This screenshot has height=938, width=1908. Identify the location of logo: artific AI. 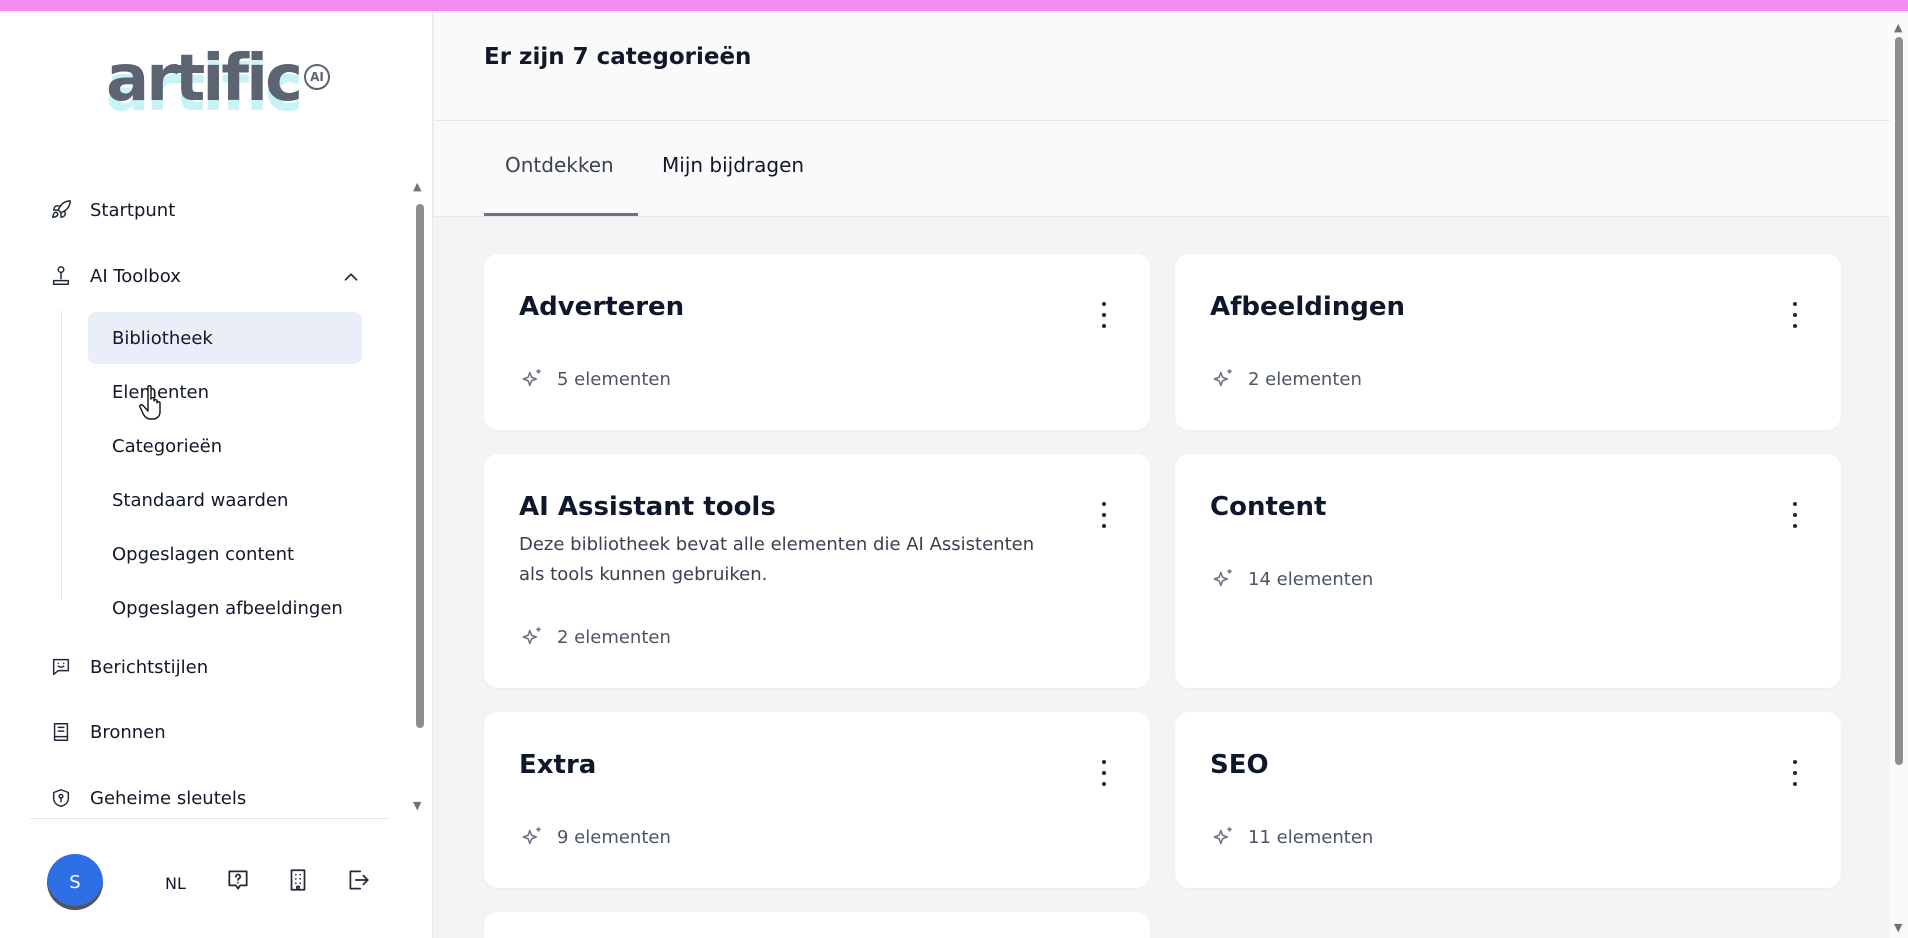
(218, 79).